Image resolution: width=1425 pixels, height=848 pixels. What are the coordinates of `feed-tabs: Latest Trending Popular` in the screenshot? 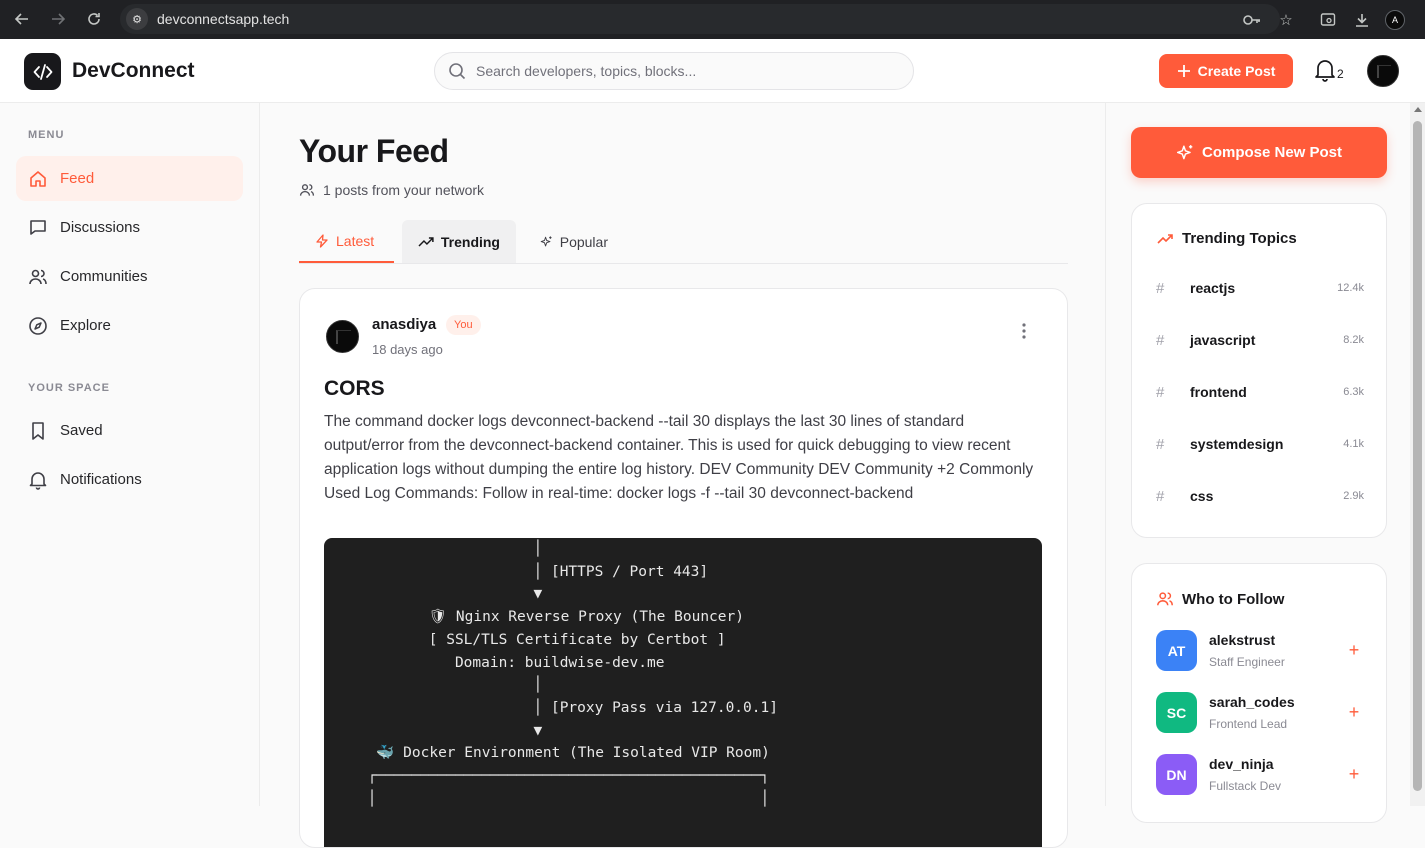 It's located at (683, 242).